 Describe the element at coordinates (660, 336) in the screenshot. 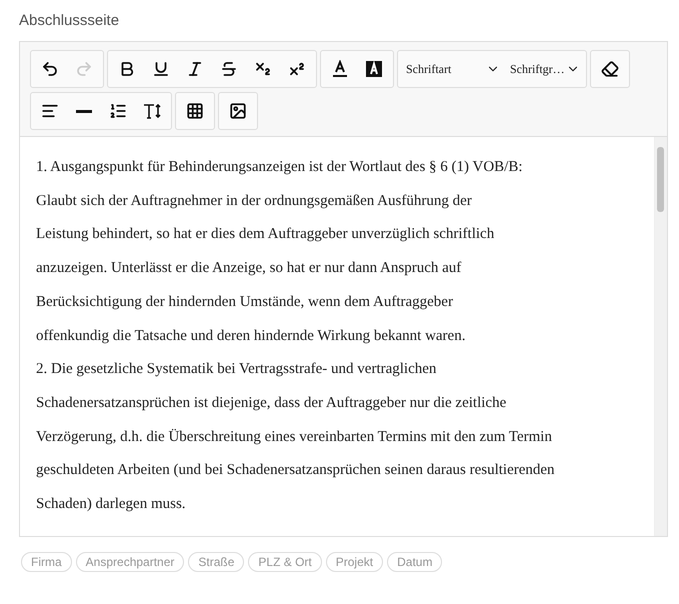

I see `scrollbar` at that location.